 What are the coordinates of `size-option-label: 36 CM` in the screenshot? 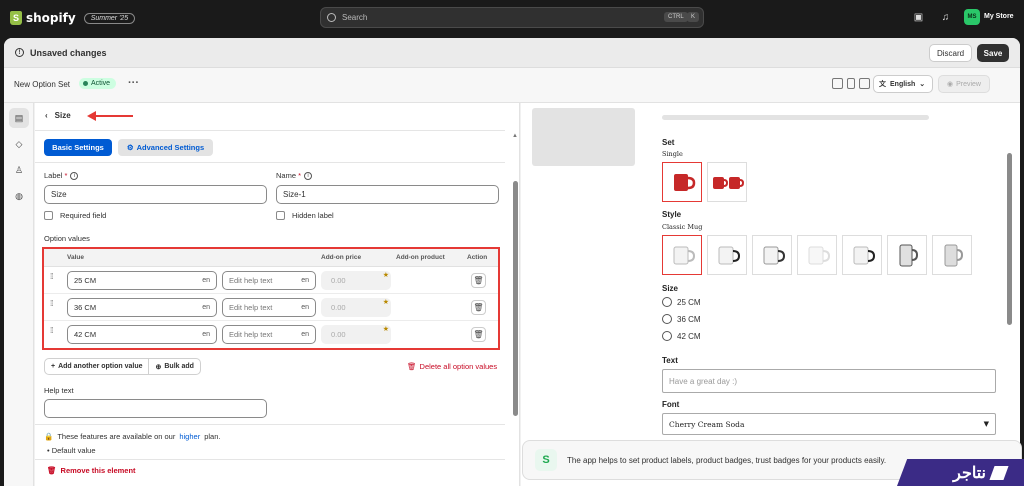 It's located at (689, 319).